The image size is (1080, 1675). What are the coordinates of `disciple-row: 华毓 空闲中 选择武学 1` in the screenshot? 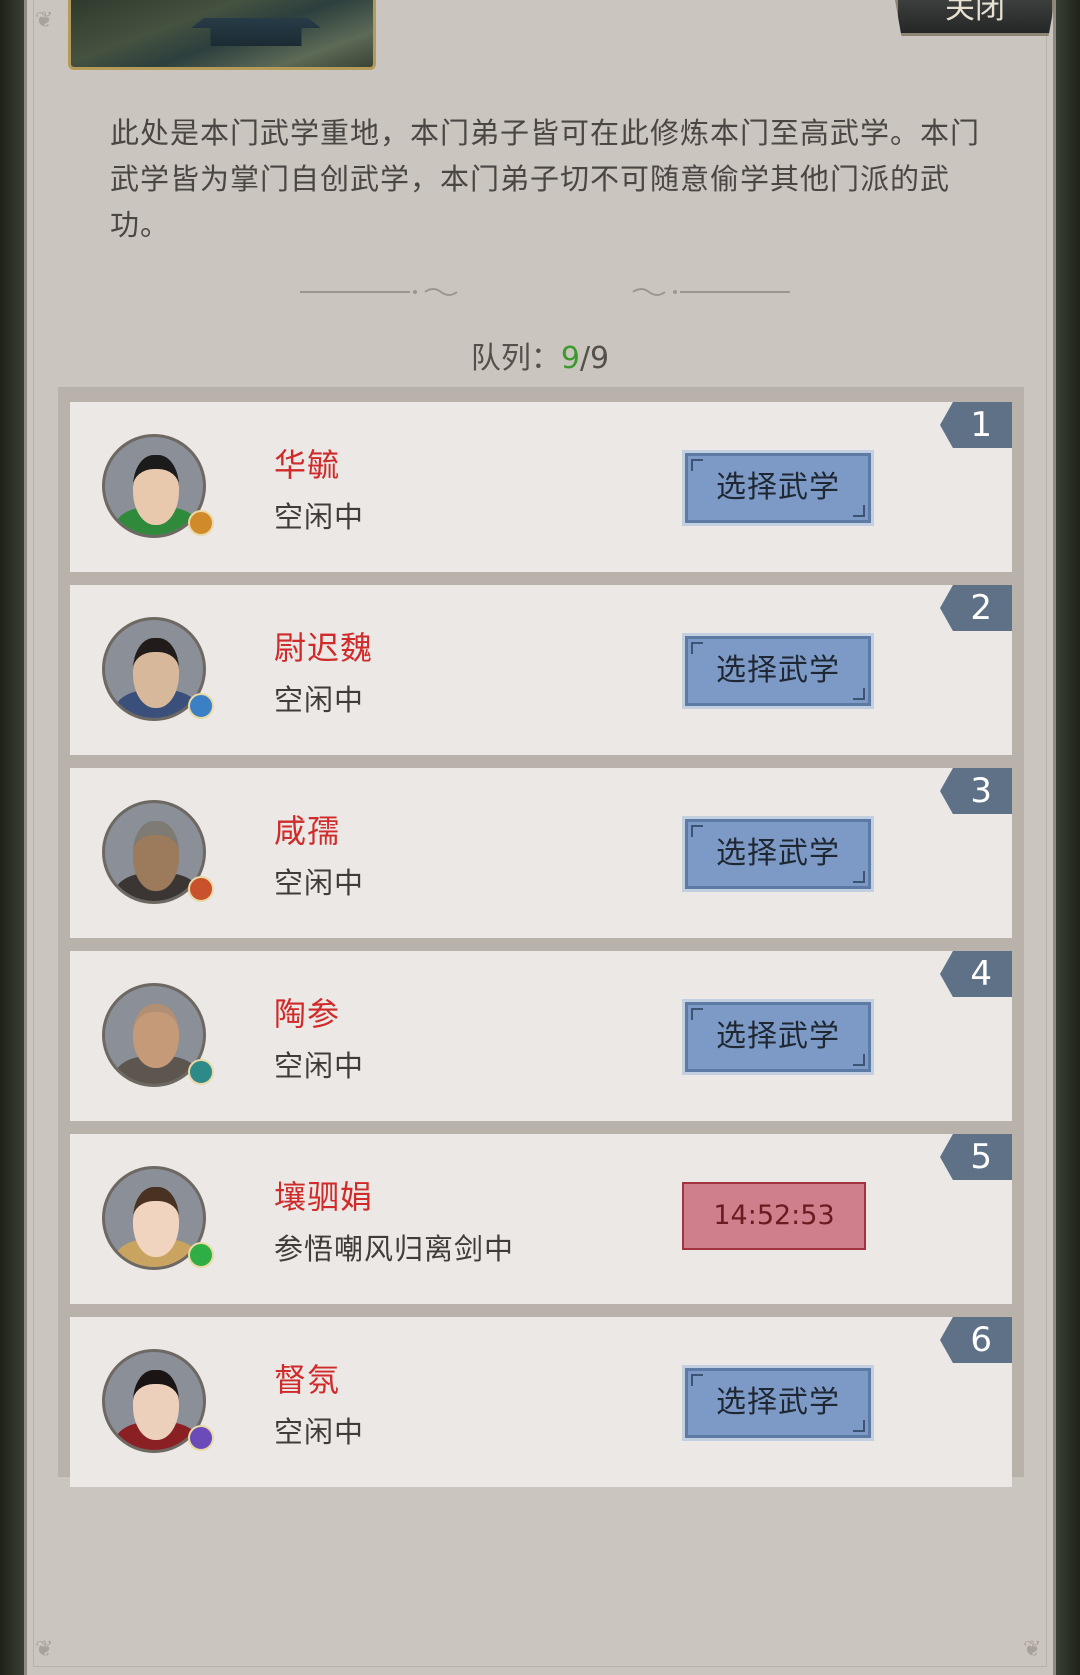 It's located at (541, 487).